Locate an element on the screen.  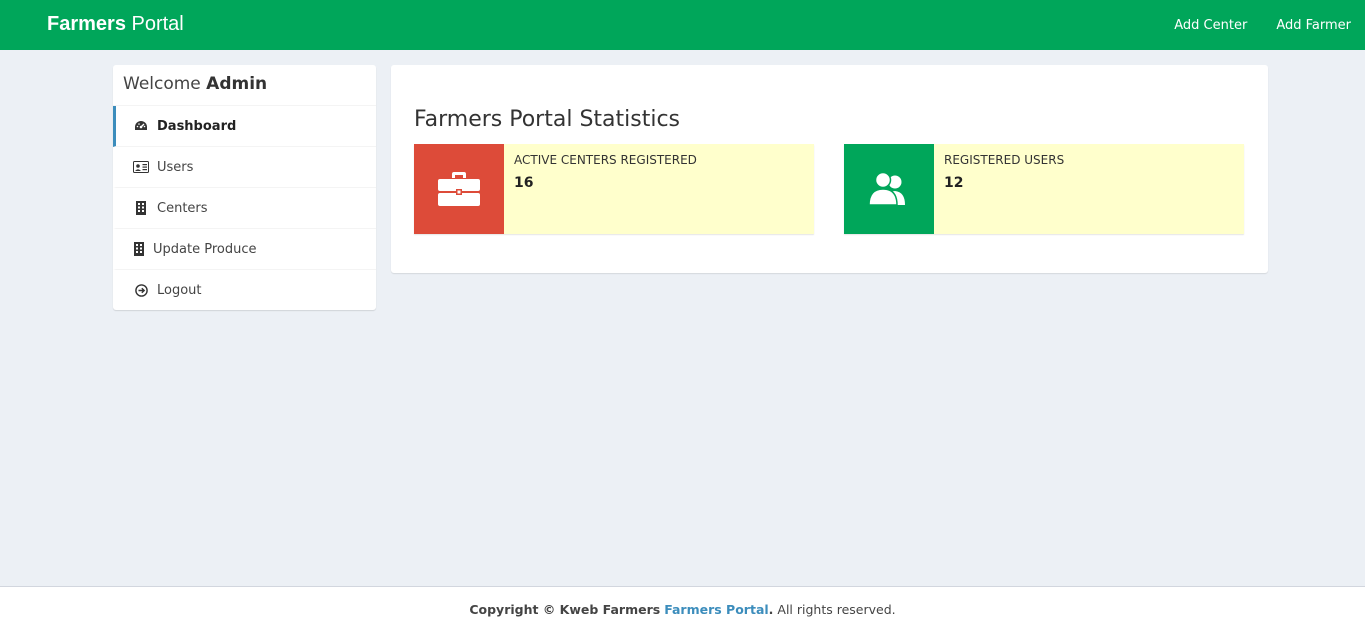
sidebar-item-label: Update Produce is located at coordinates (205, 249).